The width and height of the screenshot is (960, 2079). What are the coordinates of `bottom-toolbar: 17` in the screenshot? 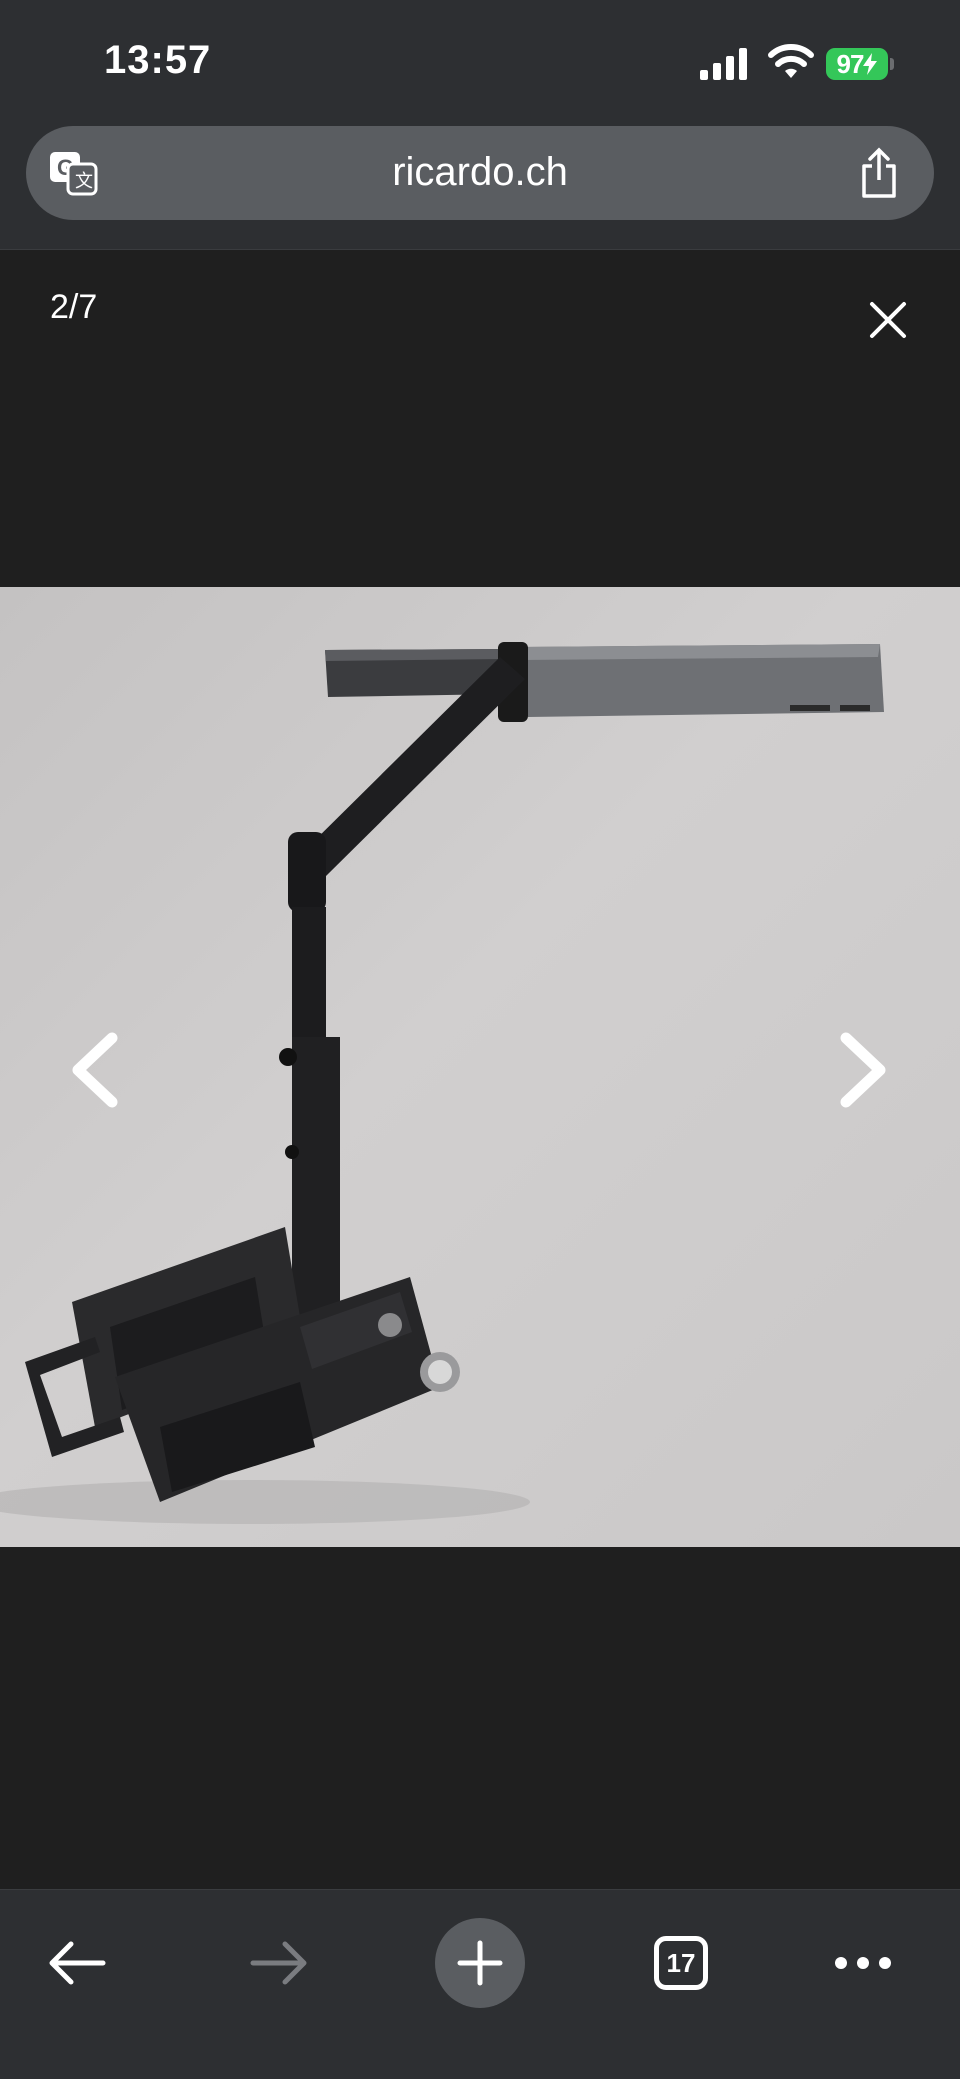 It's located at (480, 1984).